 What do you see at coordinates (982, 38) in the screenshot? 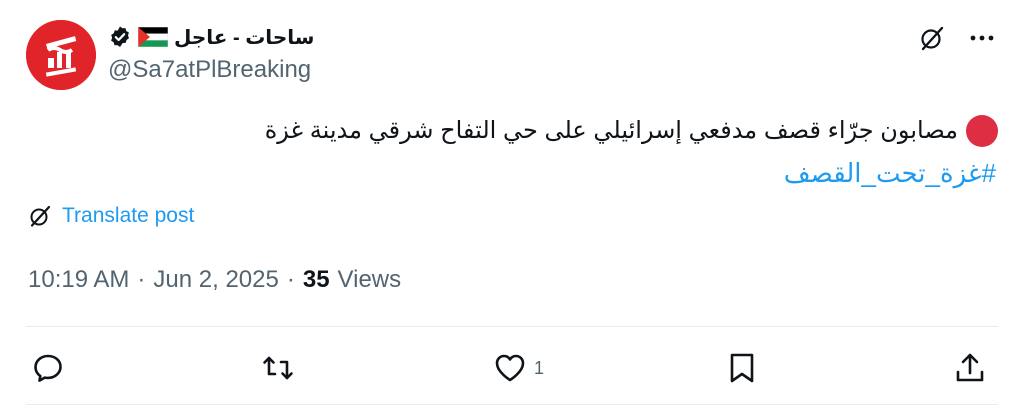
I see `more-icon` at bounding box center [982, 38].